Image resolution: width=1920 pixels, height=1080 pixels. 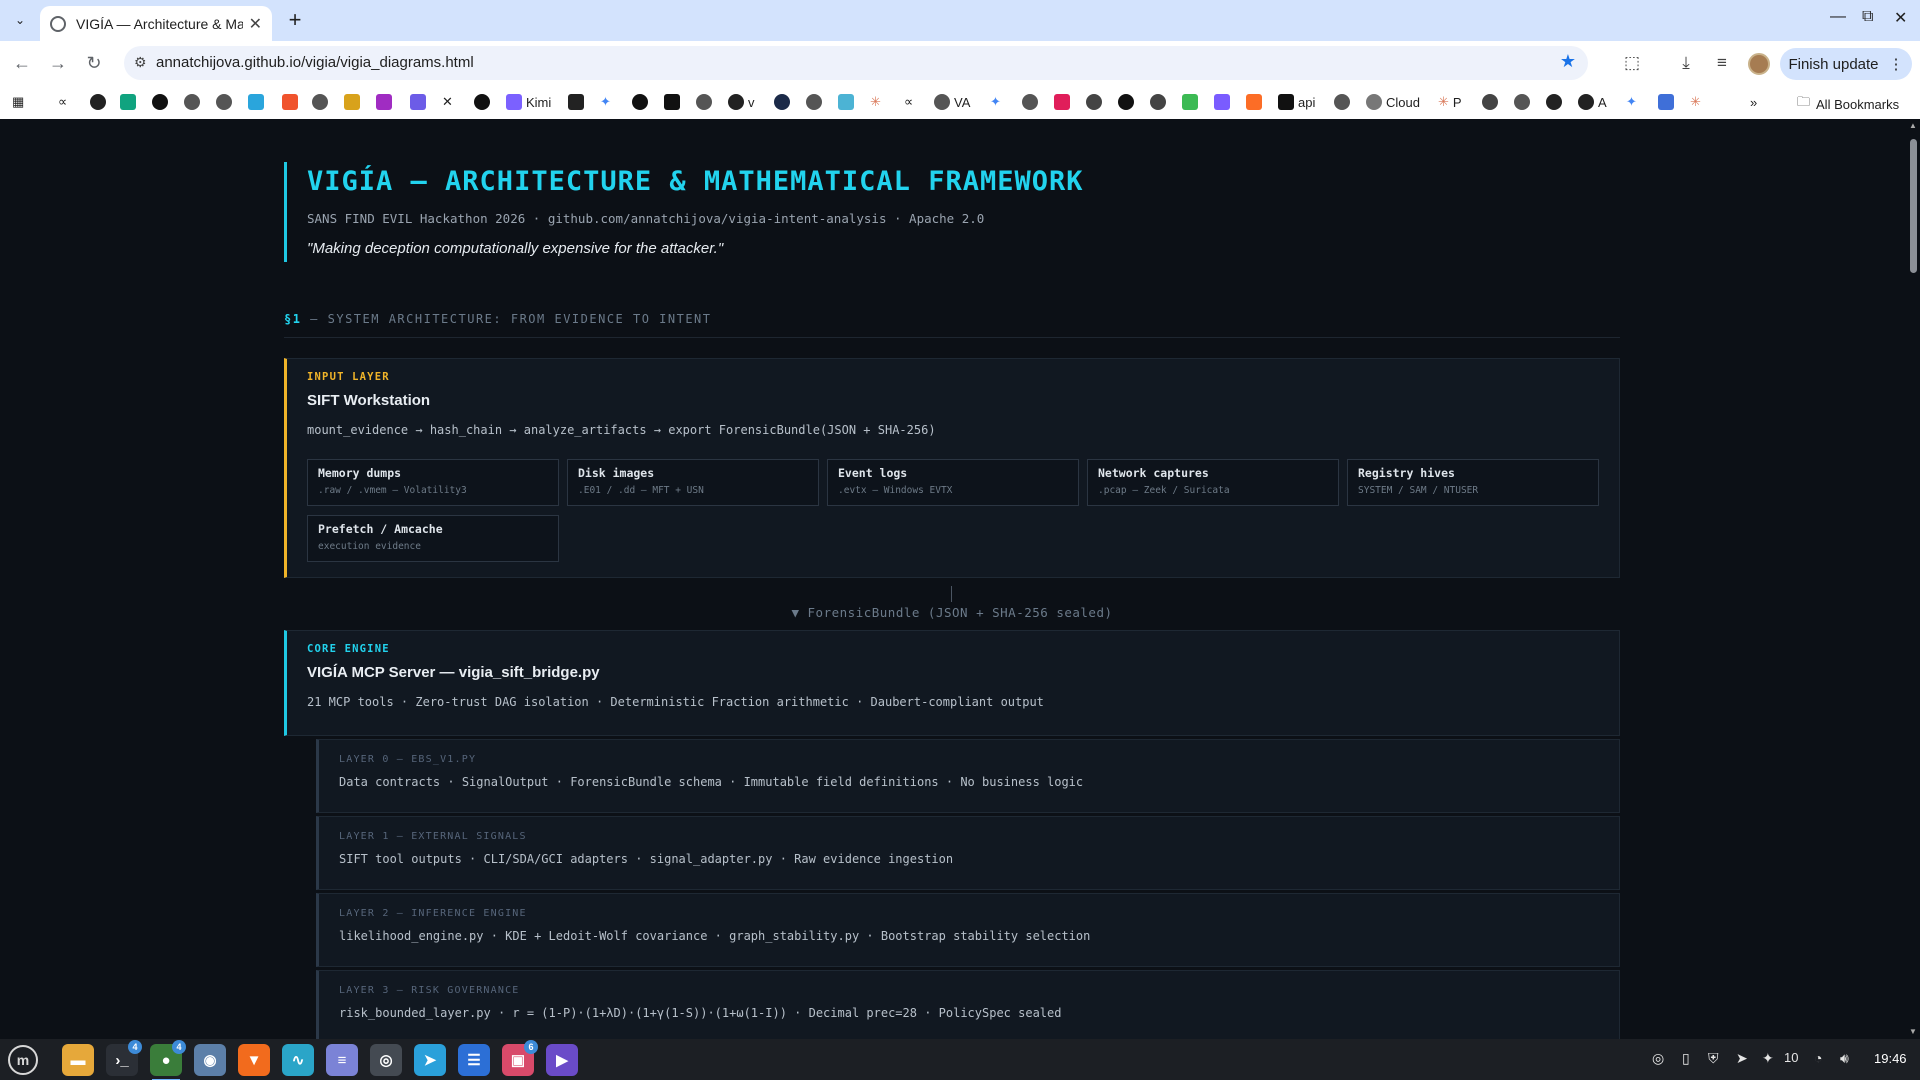 What do you see at coordinates (254, 1060) in the screenshot?
I see `brave-app-icon: ▼` at bounding box center [254, 1060].